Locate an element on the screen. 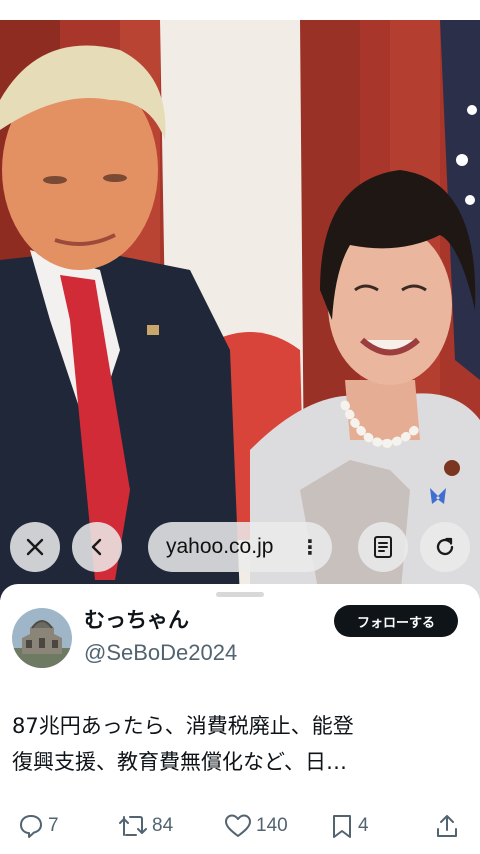 Image resolution: width=480 pixels, height=854 pixels. bookmark-button: 4 is located at coordinates (349, 826).